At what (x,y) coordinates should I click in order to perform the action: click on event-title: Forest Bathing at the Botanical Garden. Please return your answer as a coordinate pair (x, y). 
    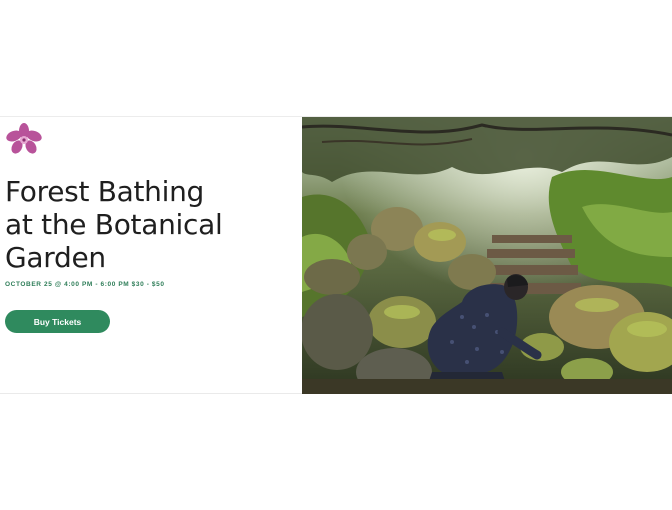
    Looking at the image, I should click on (150, 224).